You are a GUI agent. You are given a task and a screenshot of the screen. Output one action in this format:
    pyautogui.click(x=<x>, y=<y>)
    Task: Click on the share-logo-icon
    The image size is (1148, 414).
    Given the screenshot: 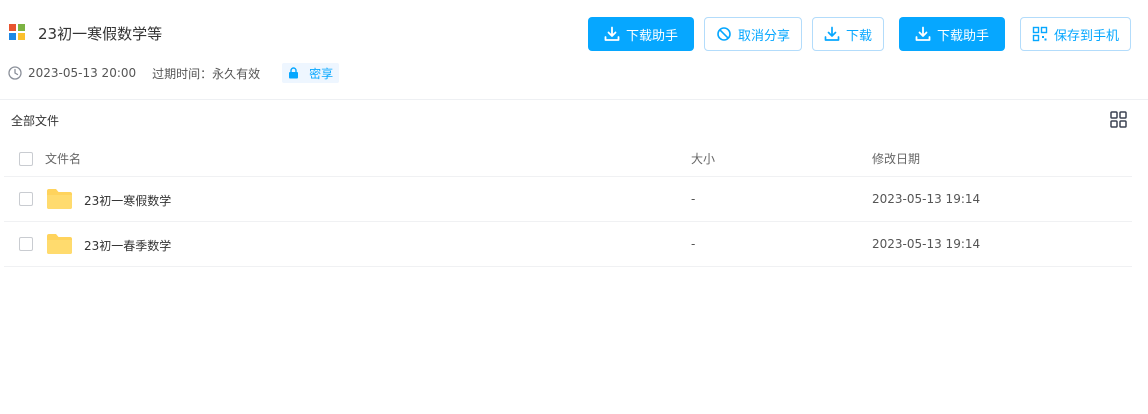 What is the action you would take?
    pyautogui.click(x=17, y=32)
    